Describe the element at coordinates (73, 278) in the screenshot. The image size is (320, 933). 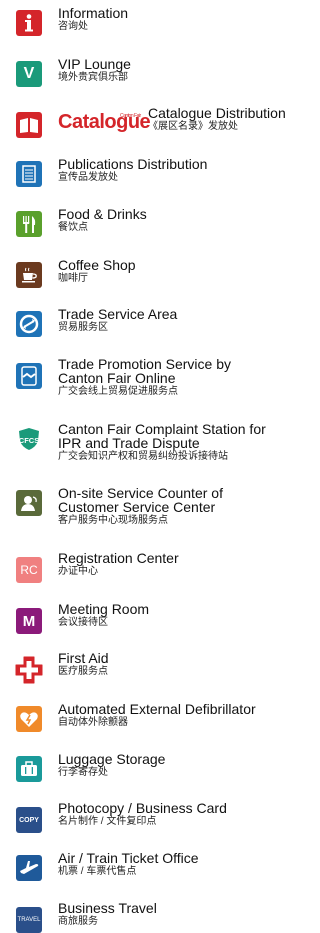
I see `legend-label-zh: 咖啡厅` at that location.